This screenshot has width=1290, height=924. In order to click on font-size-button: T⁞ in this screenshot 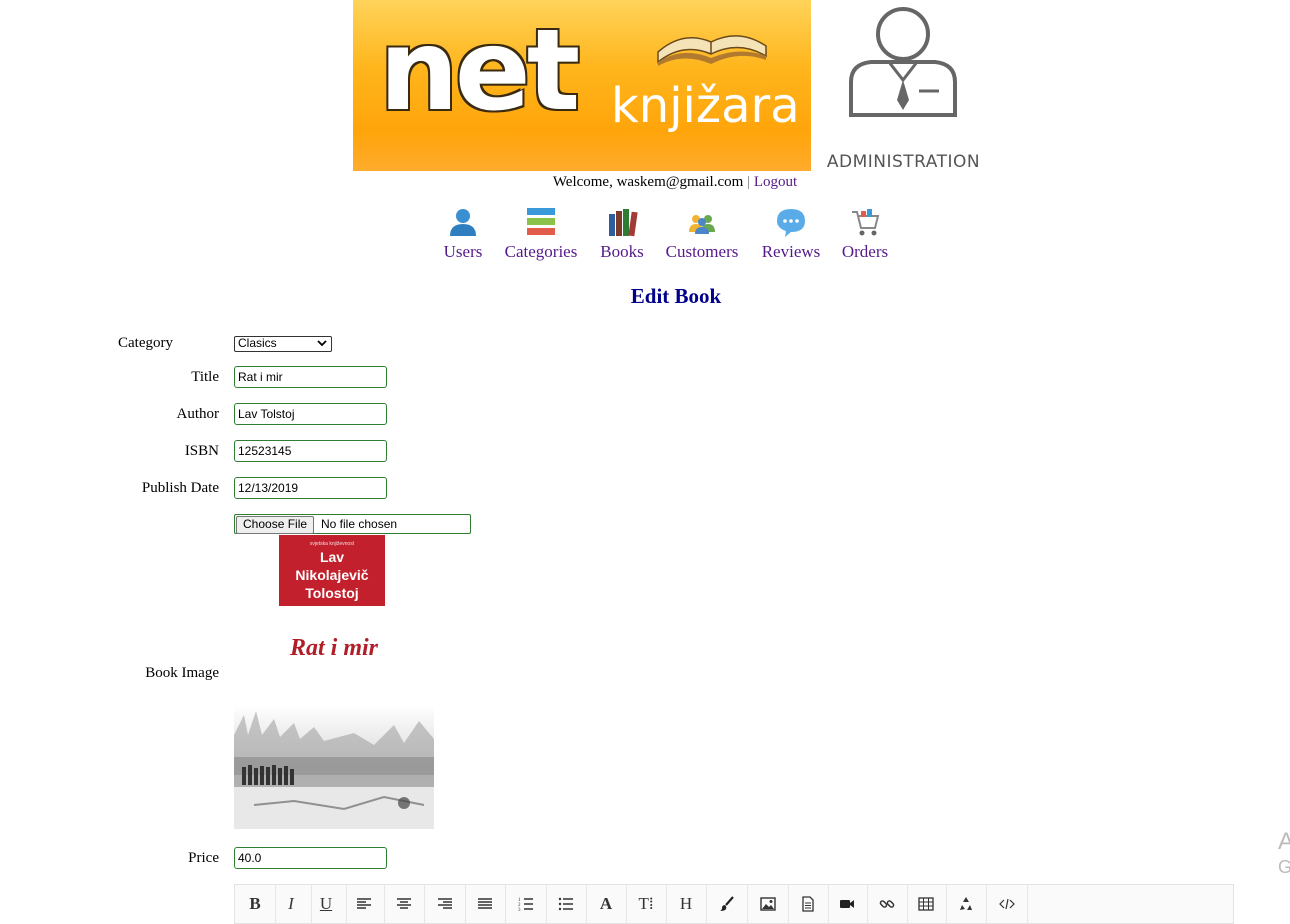, I will do `click(646, 904)`.